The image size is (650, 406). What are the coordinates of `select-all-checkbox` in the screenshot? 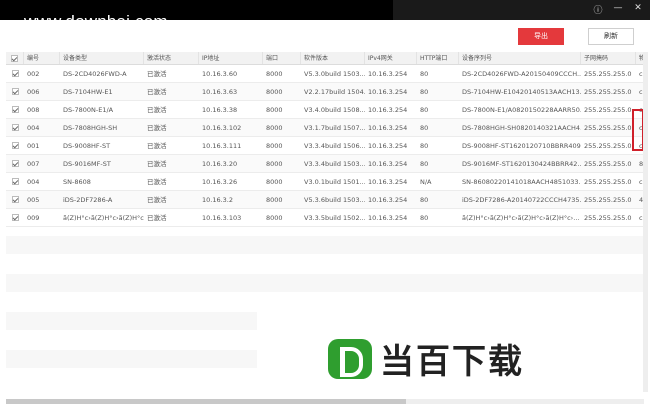 It's located at (14, 58).